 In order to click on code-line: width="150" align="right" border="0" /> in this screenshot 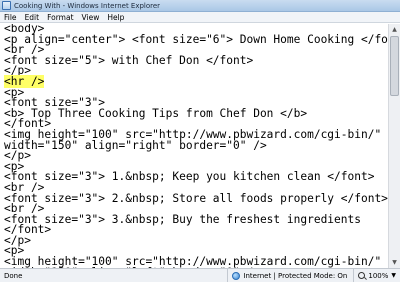, I will do `click(194, 145)`.